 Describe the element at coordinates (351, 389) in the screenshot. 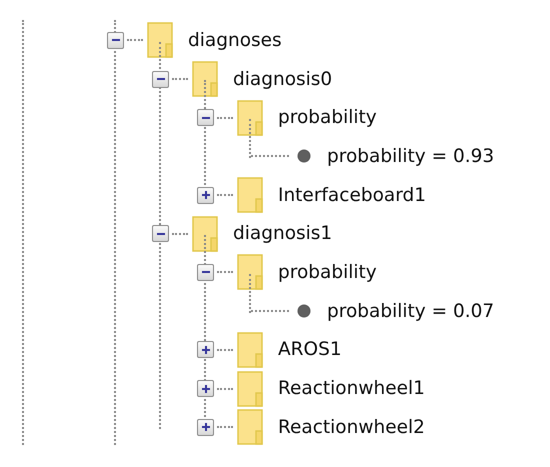

I see `tree-item-label: Reactionwheel1` at that location.